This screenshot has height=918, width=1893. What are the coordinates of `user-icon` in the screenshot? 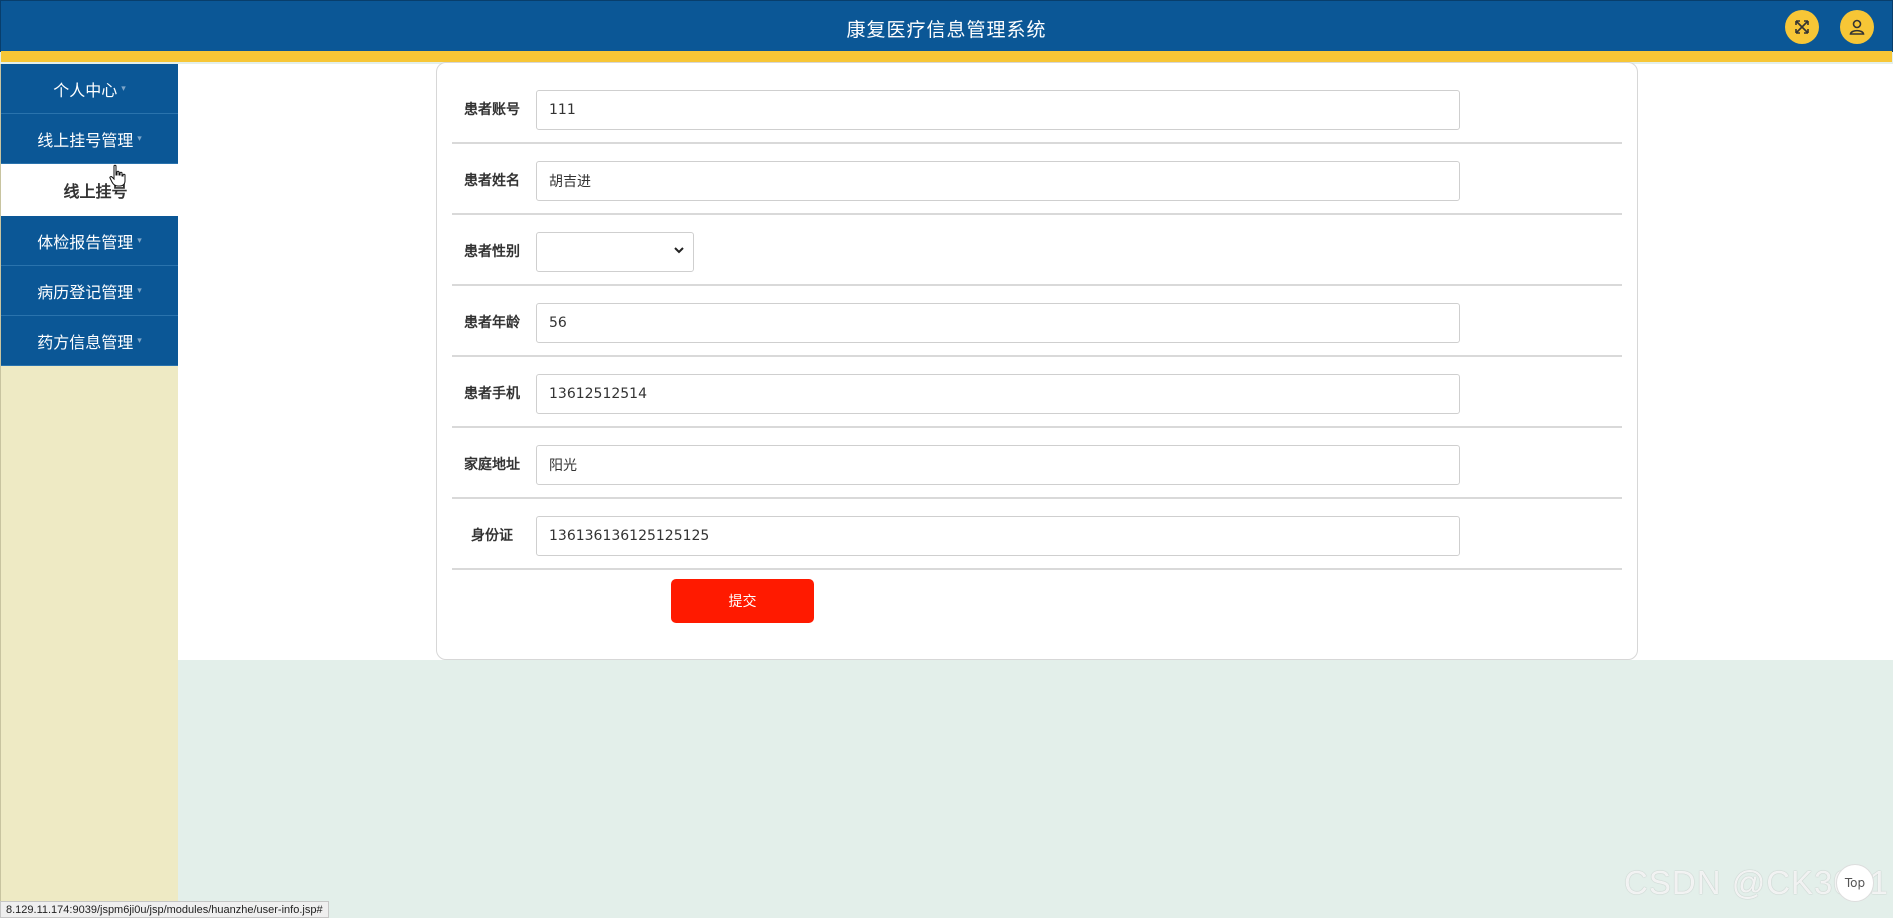 It's located at (1857, 27).